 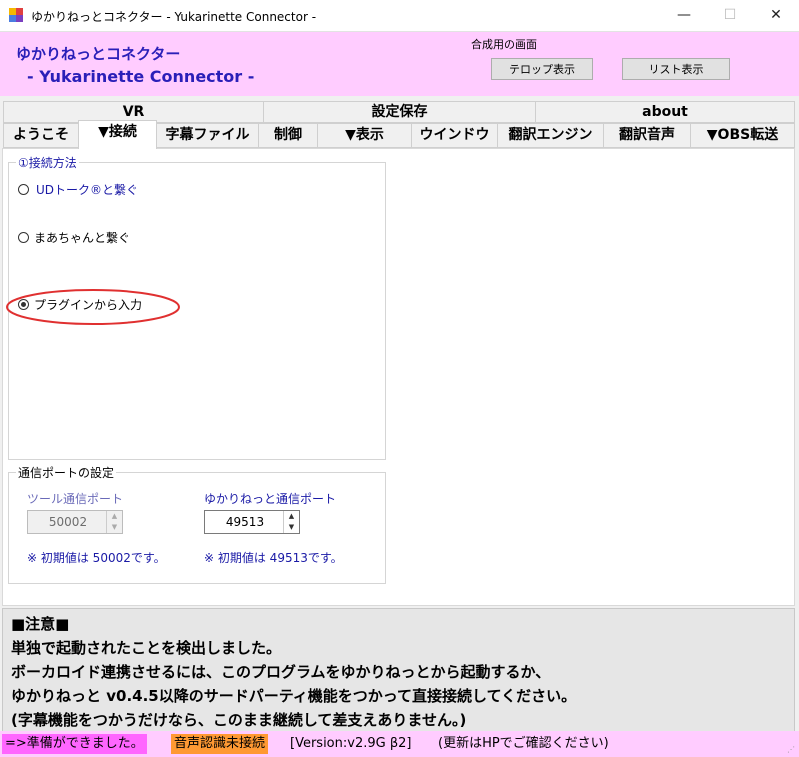 I want to click on connection-method-label: ①接続方法, so click(x=47, y=162).